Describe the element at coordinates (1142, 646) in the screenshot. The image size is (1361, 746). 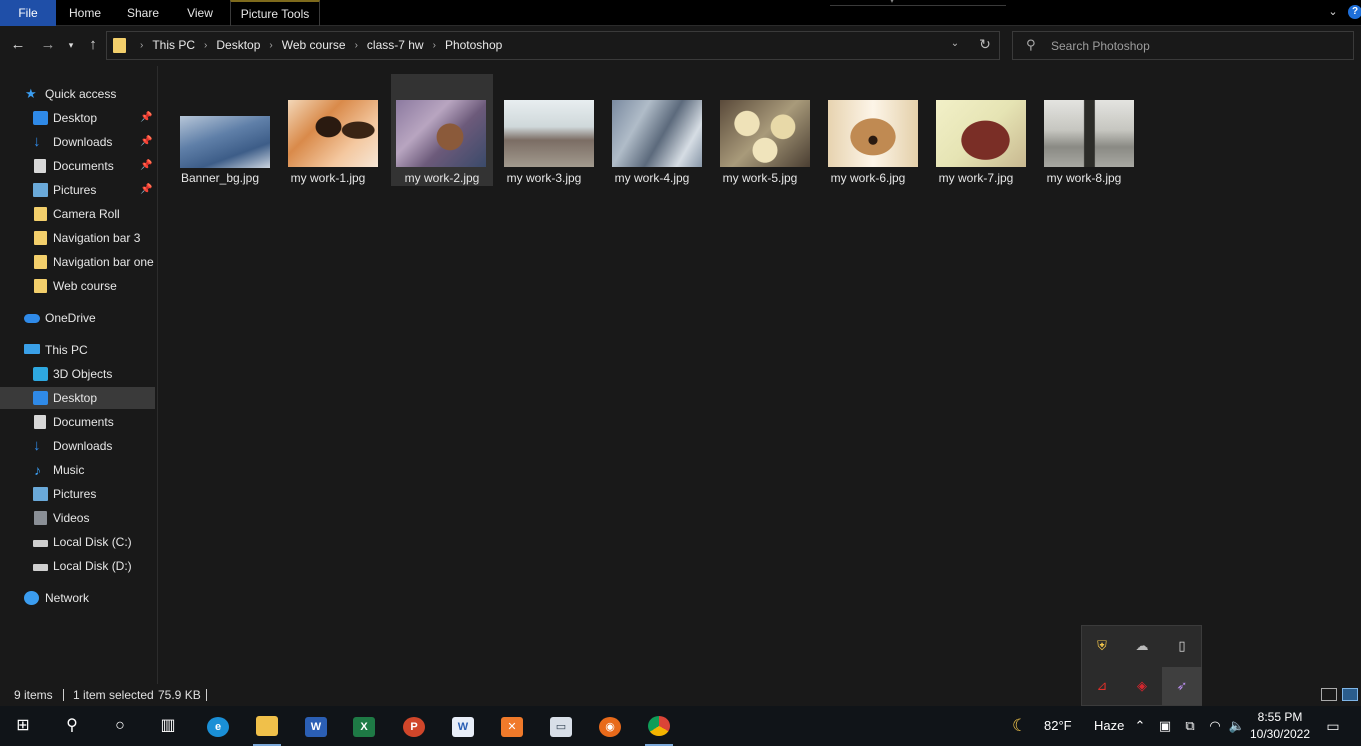
I see `onedrive-offline-icon: ☁` at that location.